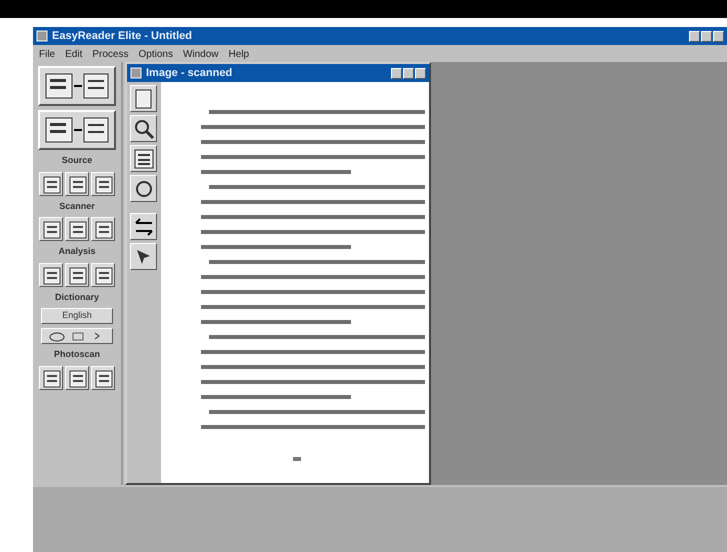 This screenshot has width=727, height=552. I want to click on menu-item: Edit, so click(73, 53).